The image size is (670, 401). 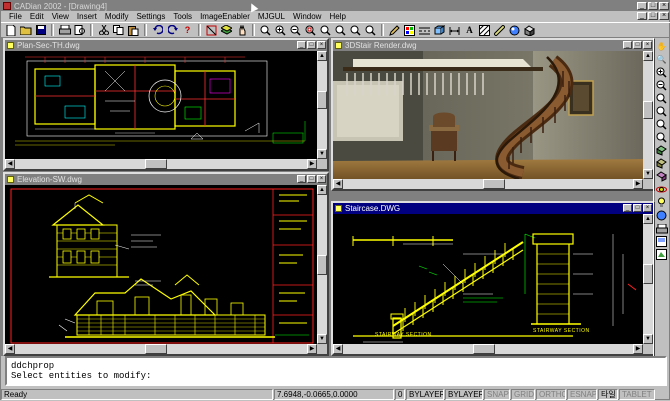 What do you see at coordinates (662, 163) in the screenshot?
I see `view-front-icon` at bounding box center [662, 163].